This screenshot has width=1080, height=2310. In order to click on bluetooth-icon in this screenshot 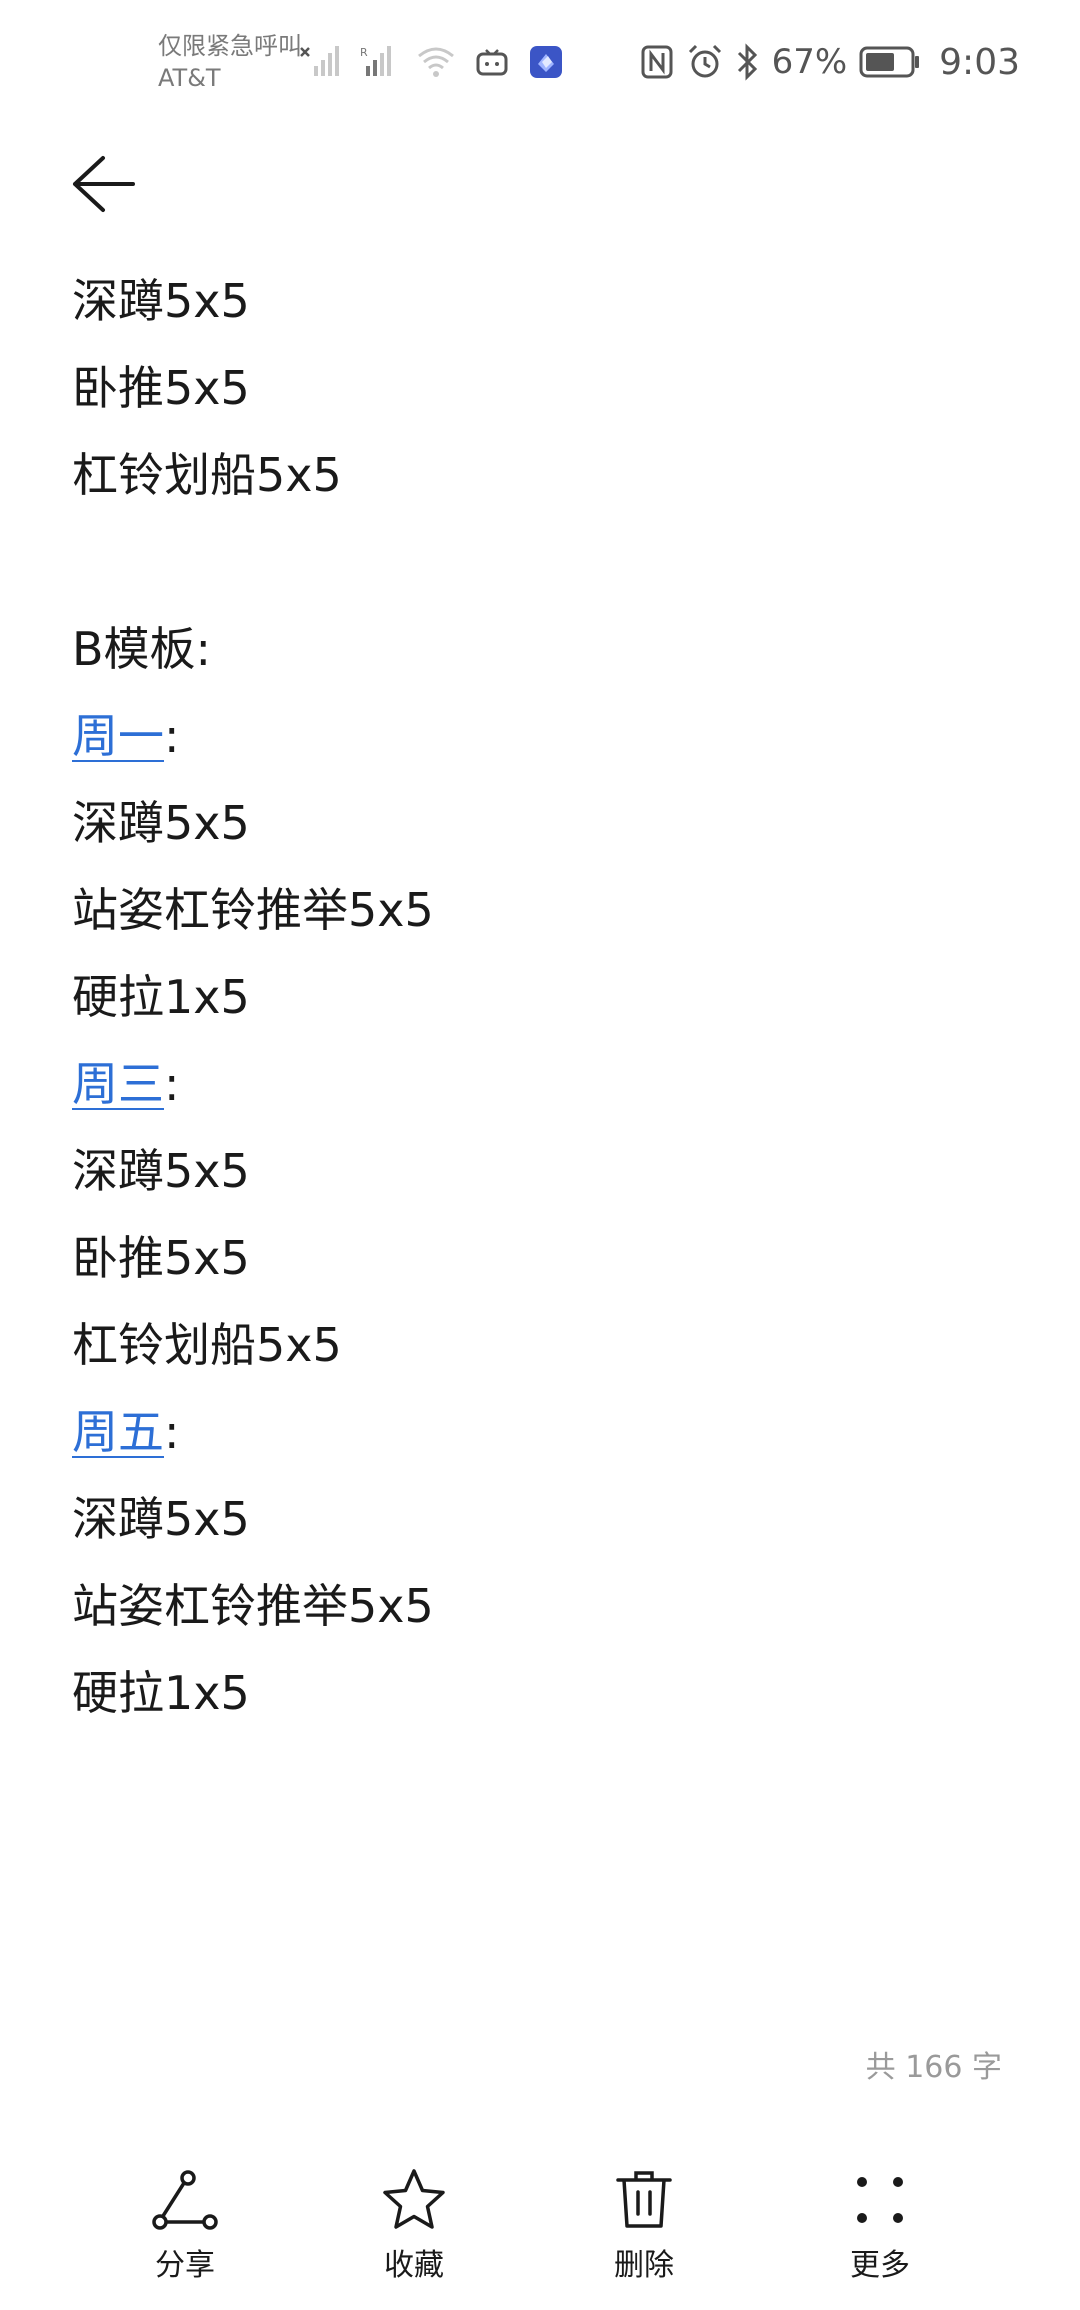, I will do `click(748, 62)`.